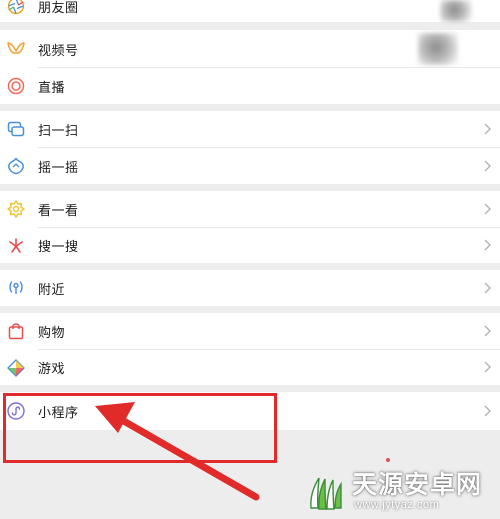 Image resolution: width=500 pixels, height=519 pixels. What do you see at coordinates (250, 367) in the screenshot?
I see `menu-item-games: 游戏` at bounding box center [250, 367].